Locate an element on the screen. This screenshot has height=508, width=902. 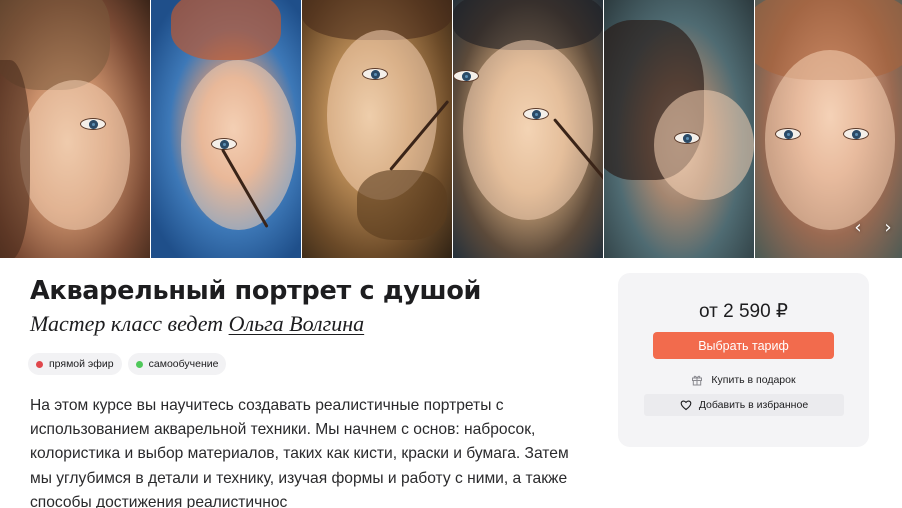
favorite-label: Добавить в избранное is located at coordinates (753, 405).